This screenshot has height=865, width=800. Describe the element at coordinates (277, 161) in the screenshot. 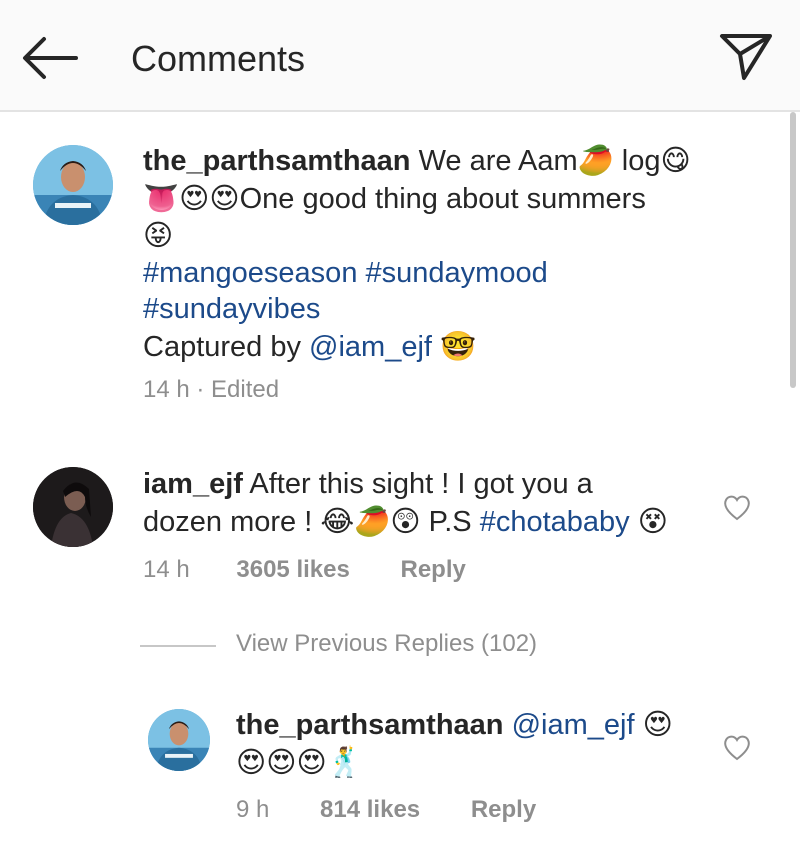

I see `caption-username: the_parthsamthaan` at that location.